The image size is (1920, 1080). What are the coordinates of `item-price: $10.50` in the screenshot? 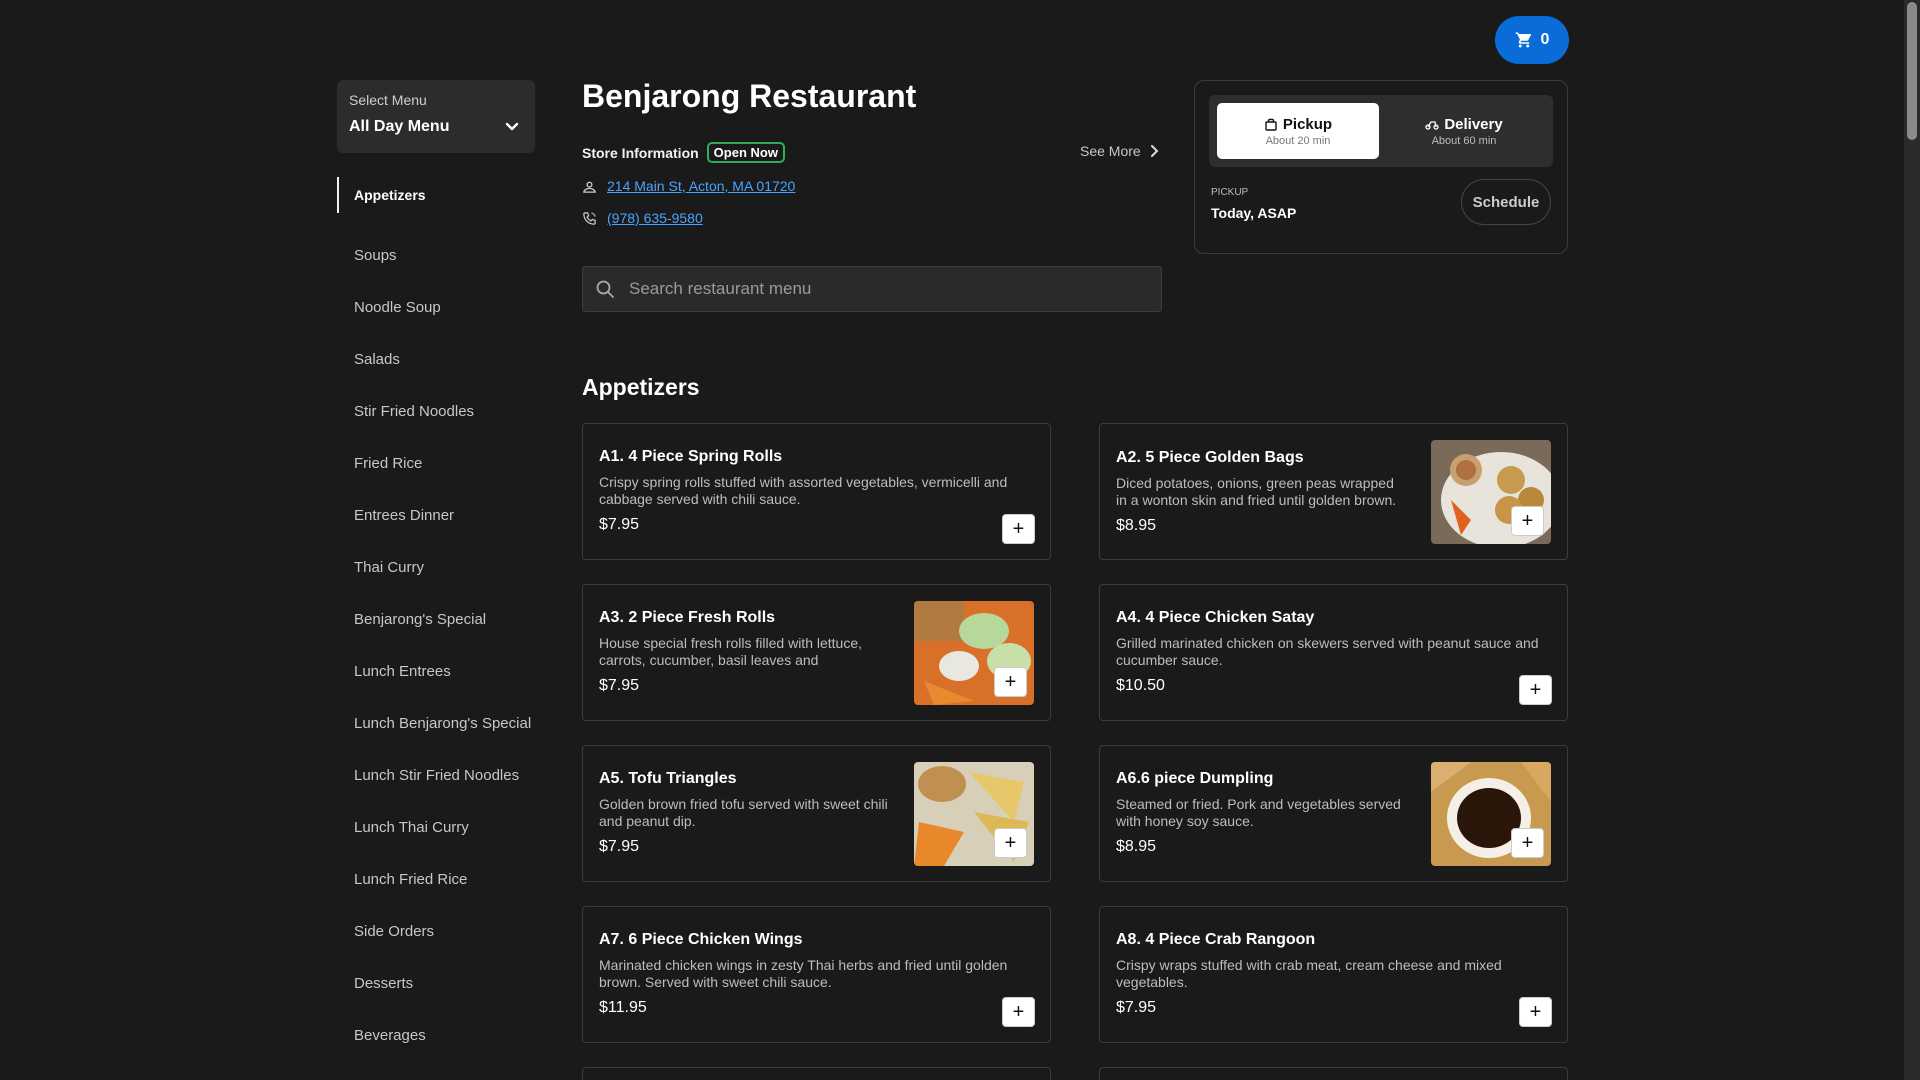 It's located at (1140, 685).